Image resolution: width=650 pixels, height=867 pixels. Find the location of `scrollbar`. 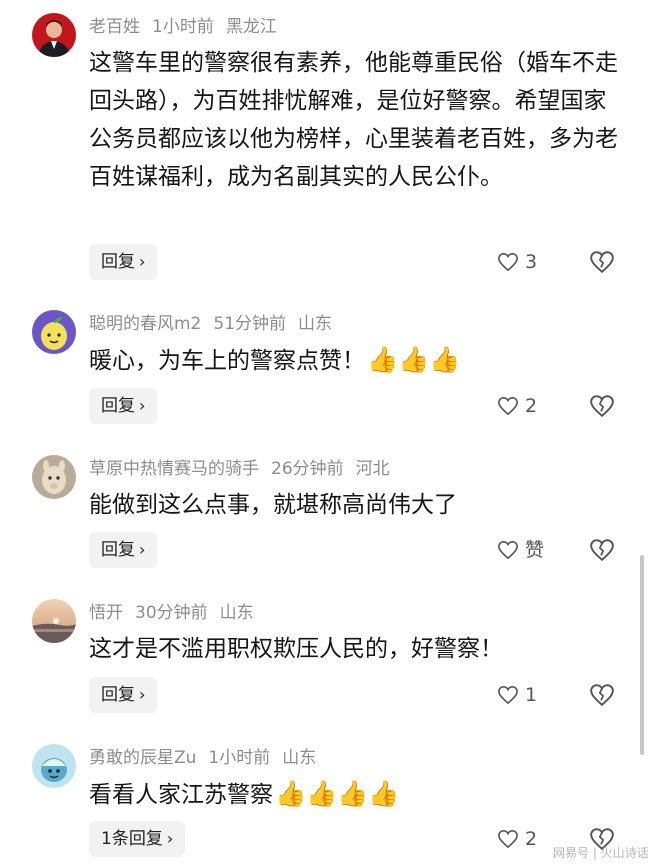

scrollbar is located at coordinates (642, 655).